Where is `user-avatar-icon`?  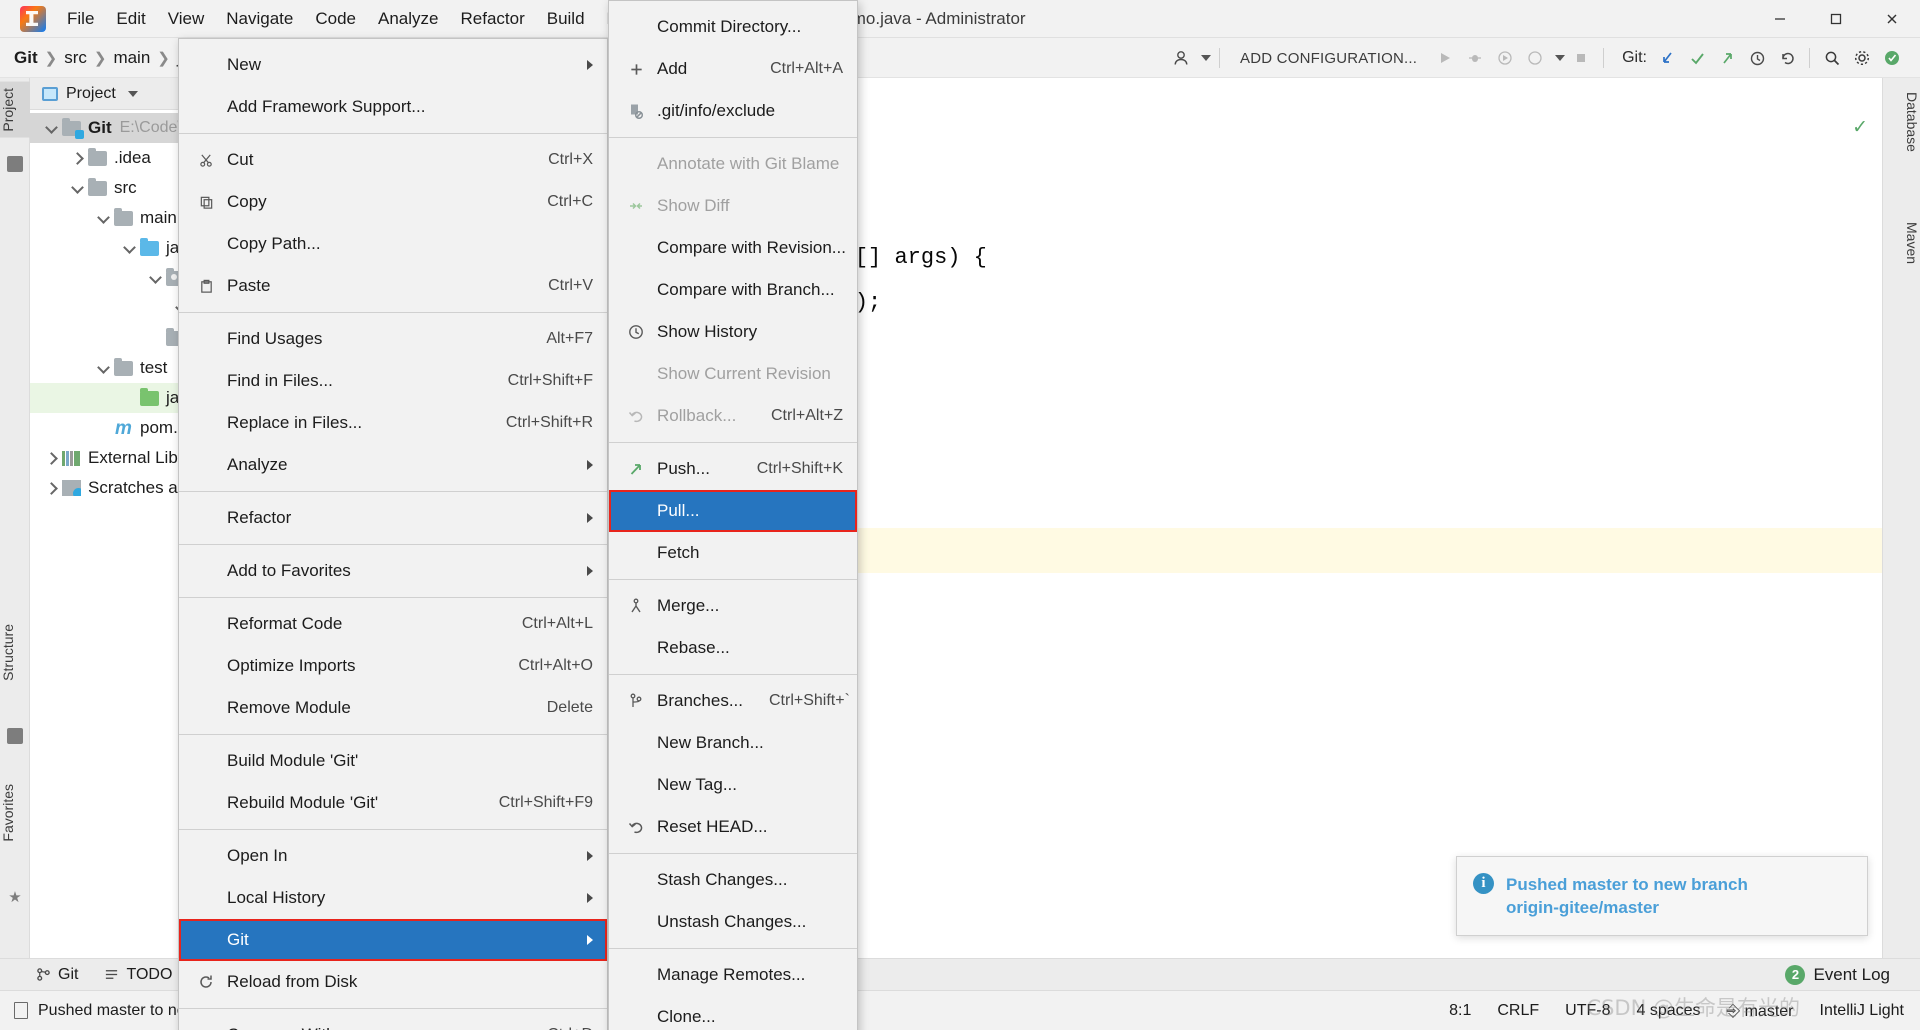 user-avatar-icon is located at coordinates (1181, 58).